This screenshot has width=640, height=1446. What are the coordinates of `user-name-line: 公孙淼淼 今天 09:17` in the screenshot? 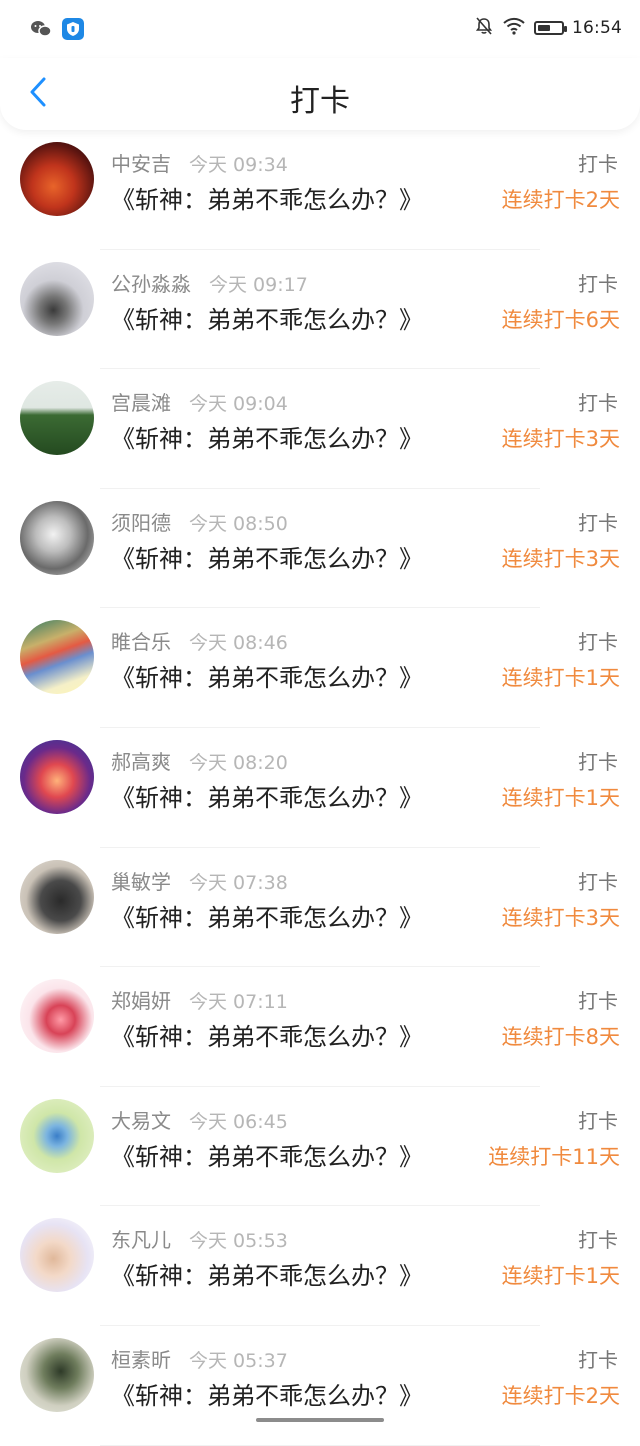 It's located at (209, 282).